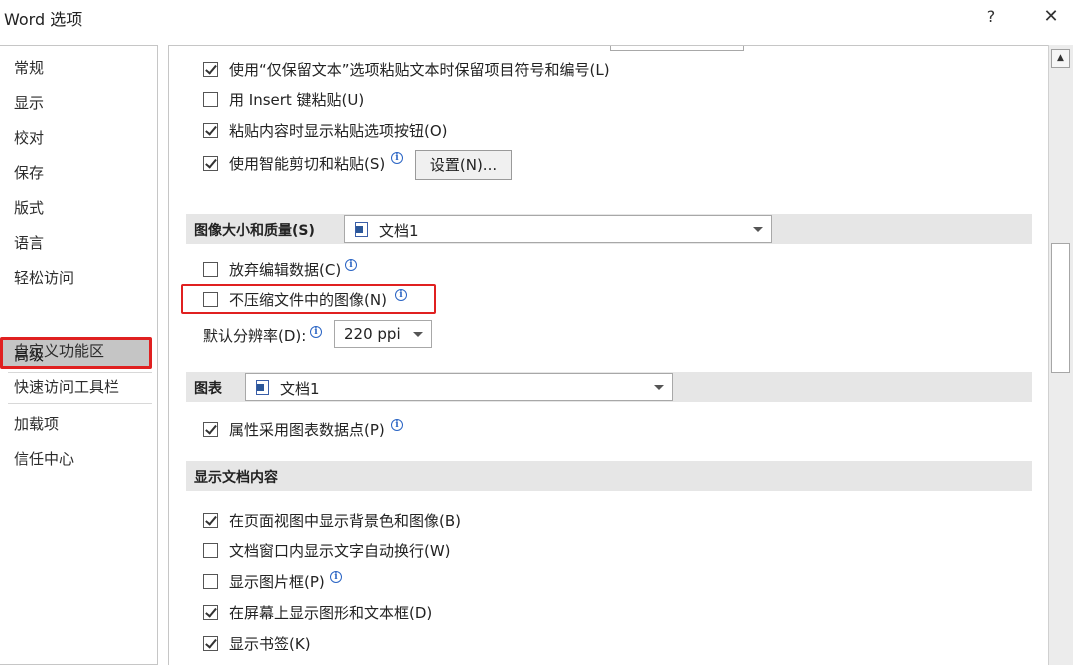 Image resolution: width=1080 pixels, height=665 pixels. I want to click on insert-key-paste-checkbox, so click(210, 99).